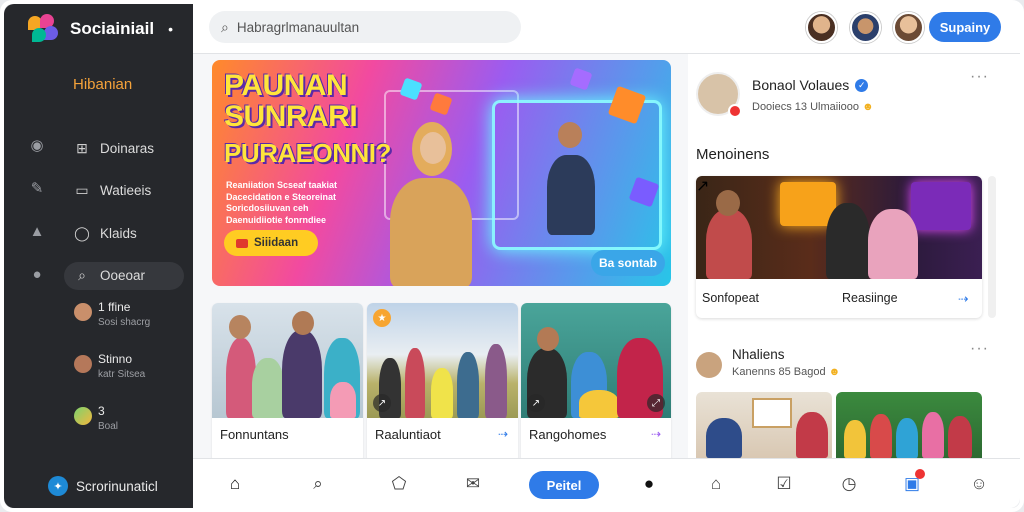 The width and height of the screenshot is (1024, 512). I want to click on next-card-peek, so click(992, 247).